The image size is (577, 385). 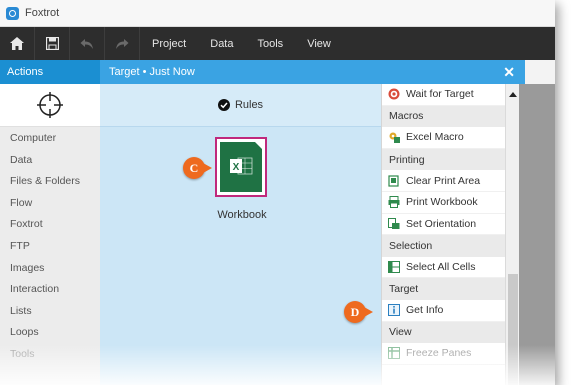 What do you see at coordinates (394, 353) in the screenshot?
I see `freeze-panes-icon` at bounding box center [394, 353].